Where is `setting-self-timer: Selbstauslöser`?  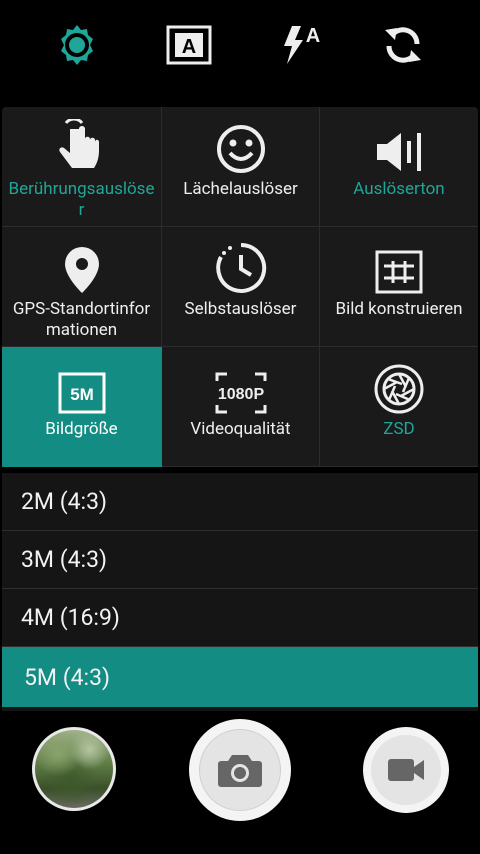
setting-self-timer: Selbstauslöser is located at coordinates (241, 287).